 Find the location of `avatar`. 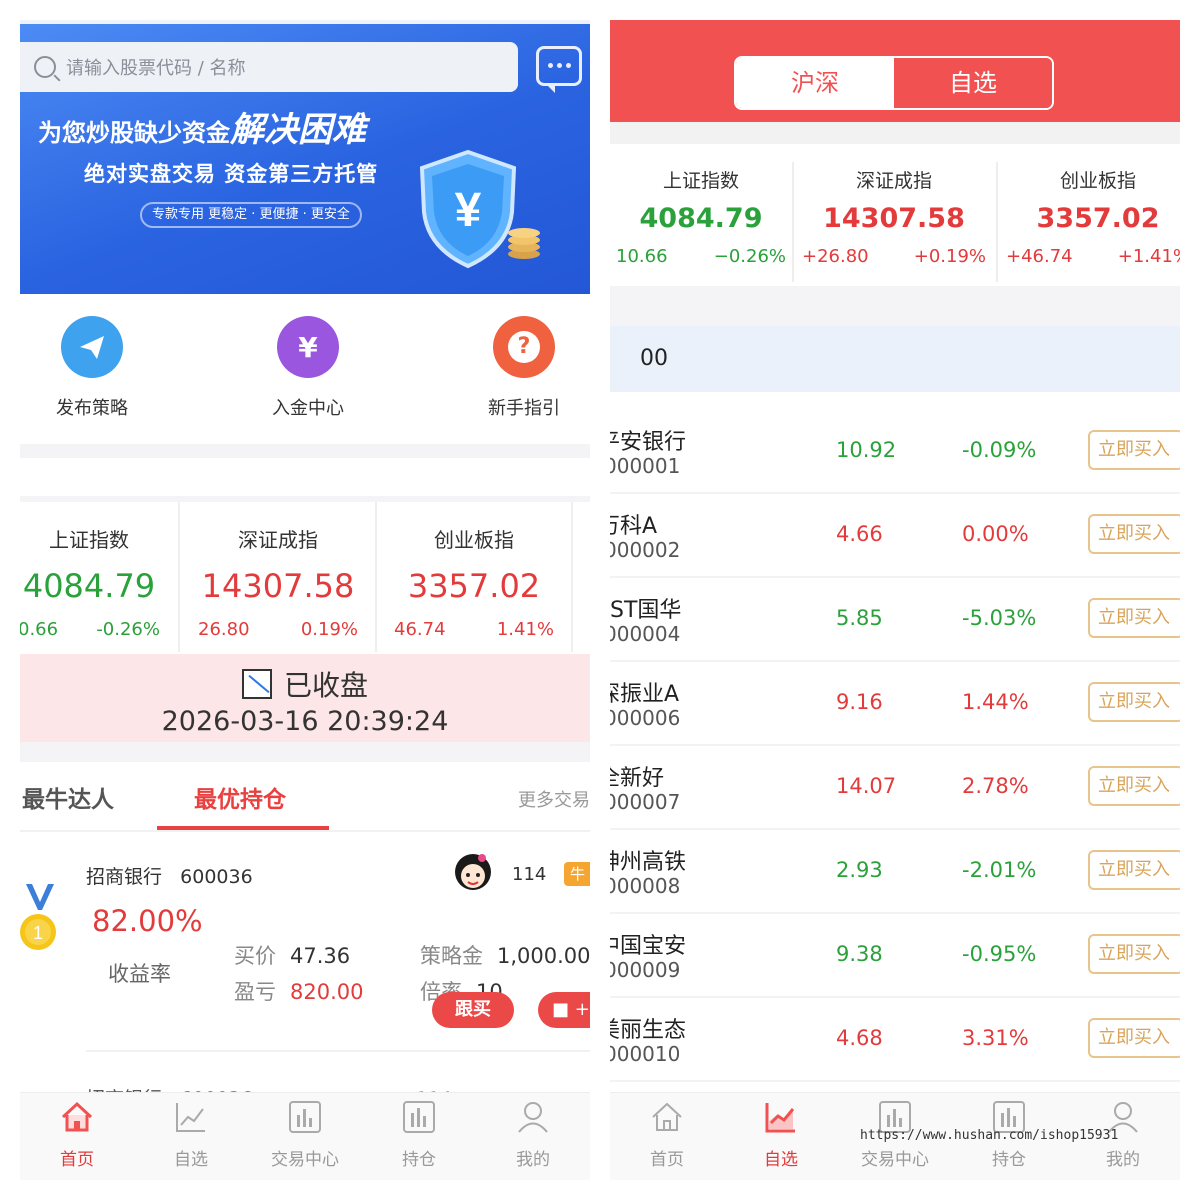

avatar is located at coordinates (473, 874).